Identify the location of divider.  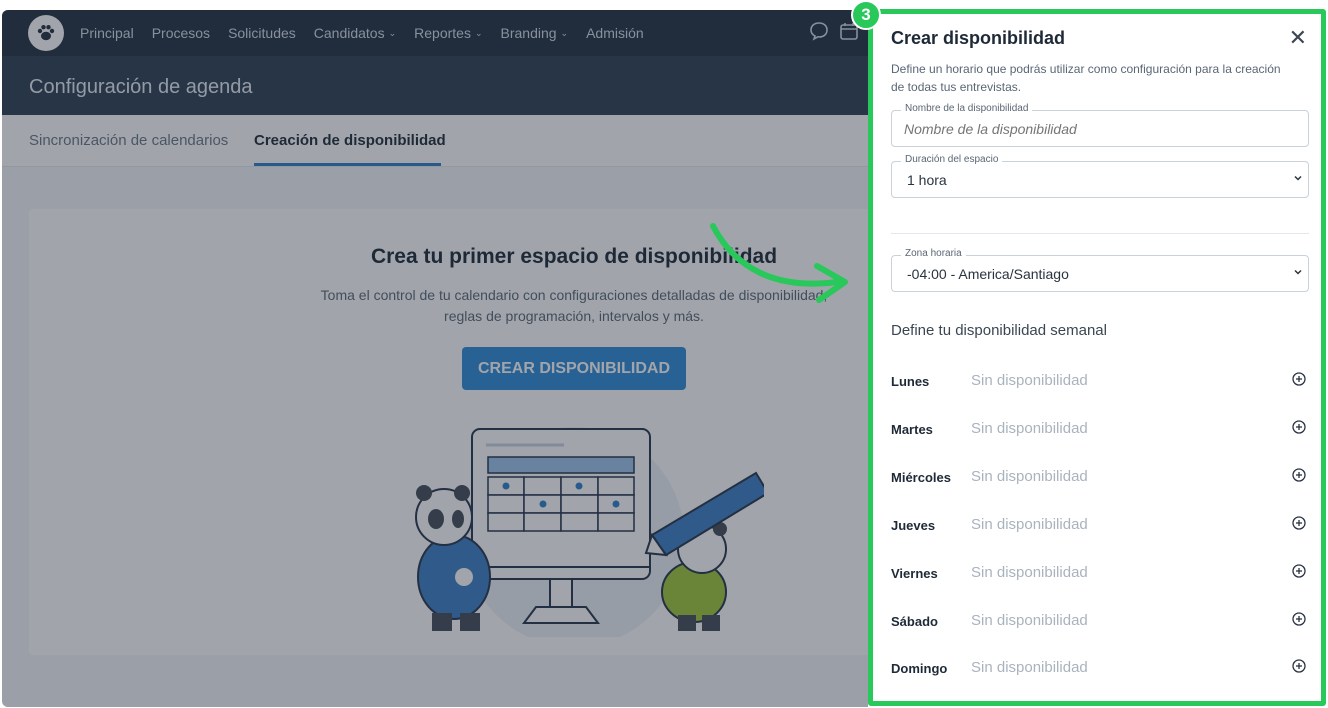
(1100, 233).